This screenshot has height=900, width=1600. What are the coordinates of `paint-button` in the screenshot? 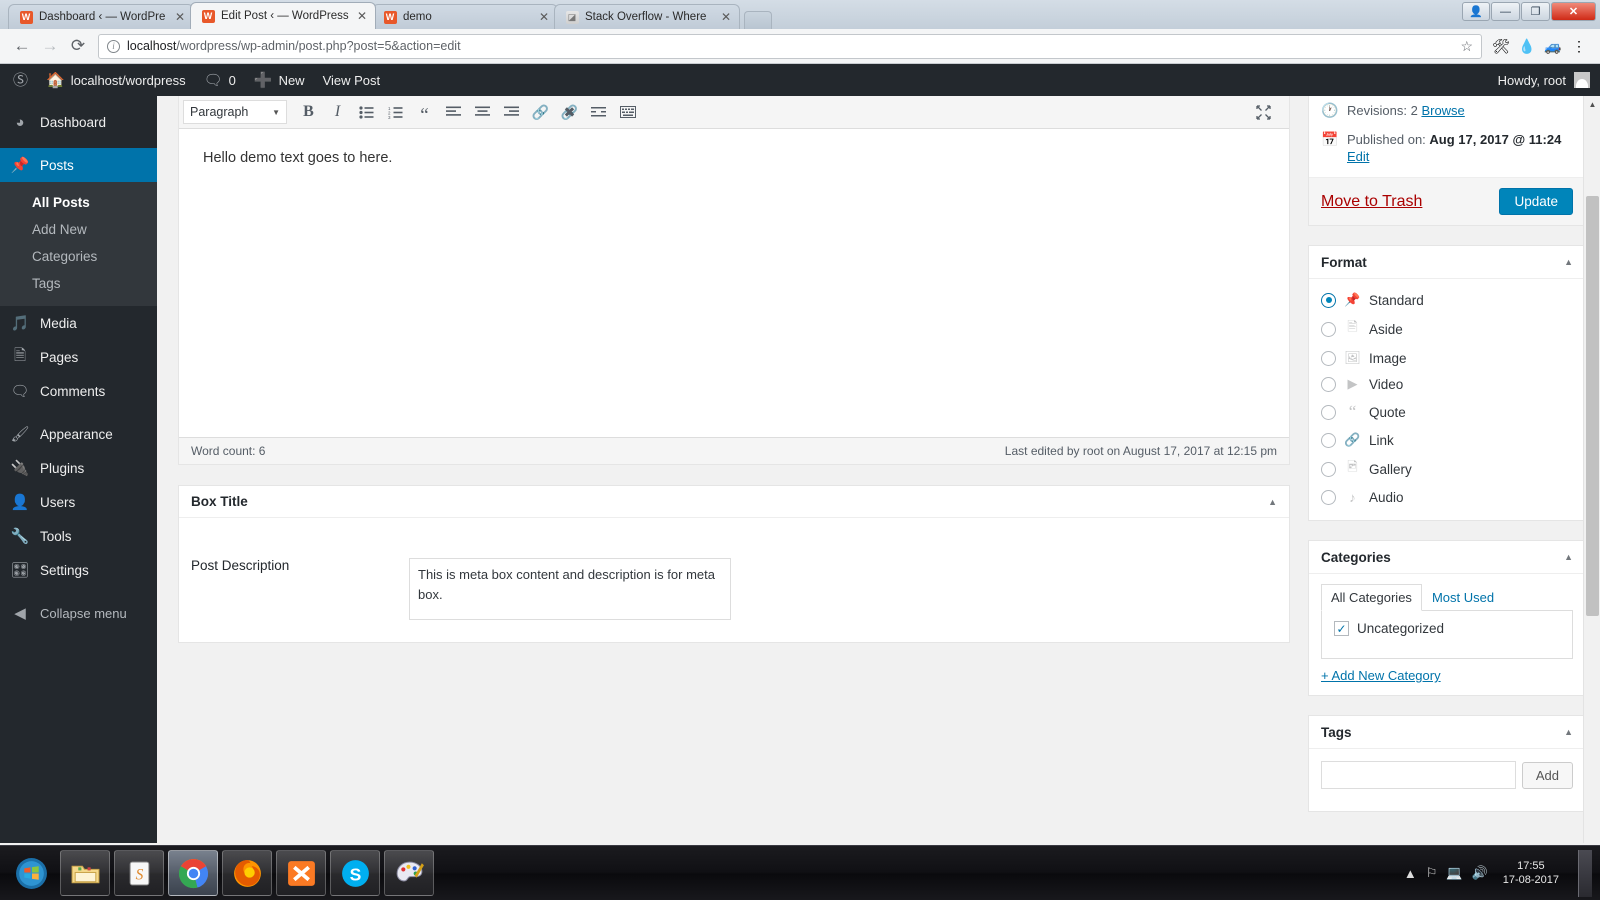 It's located at (409, 873).